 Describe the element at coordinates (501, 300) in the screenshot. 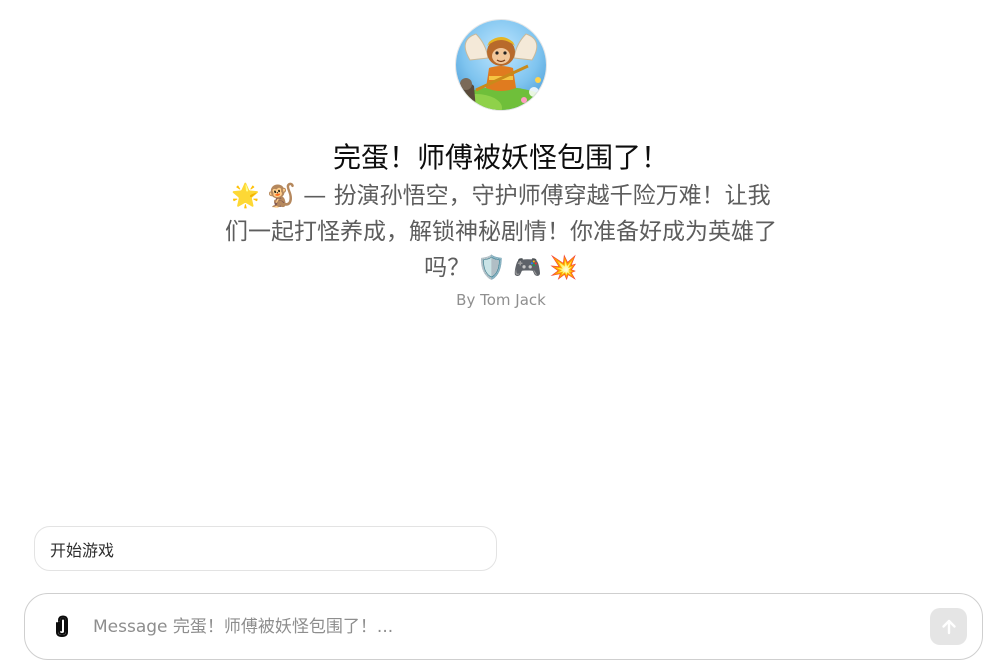

I see `gpt-author: By Tom Jack` at that location.